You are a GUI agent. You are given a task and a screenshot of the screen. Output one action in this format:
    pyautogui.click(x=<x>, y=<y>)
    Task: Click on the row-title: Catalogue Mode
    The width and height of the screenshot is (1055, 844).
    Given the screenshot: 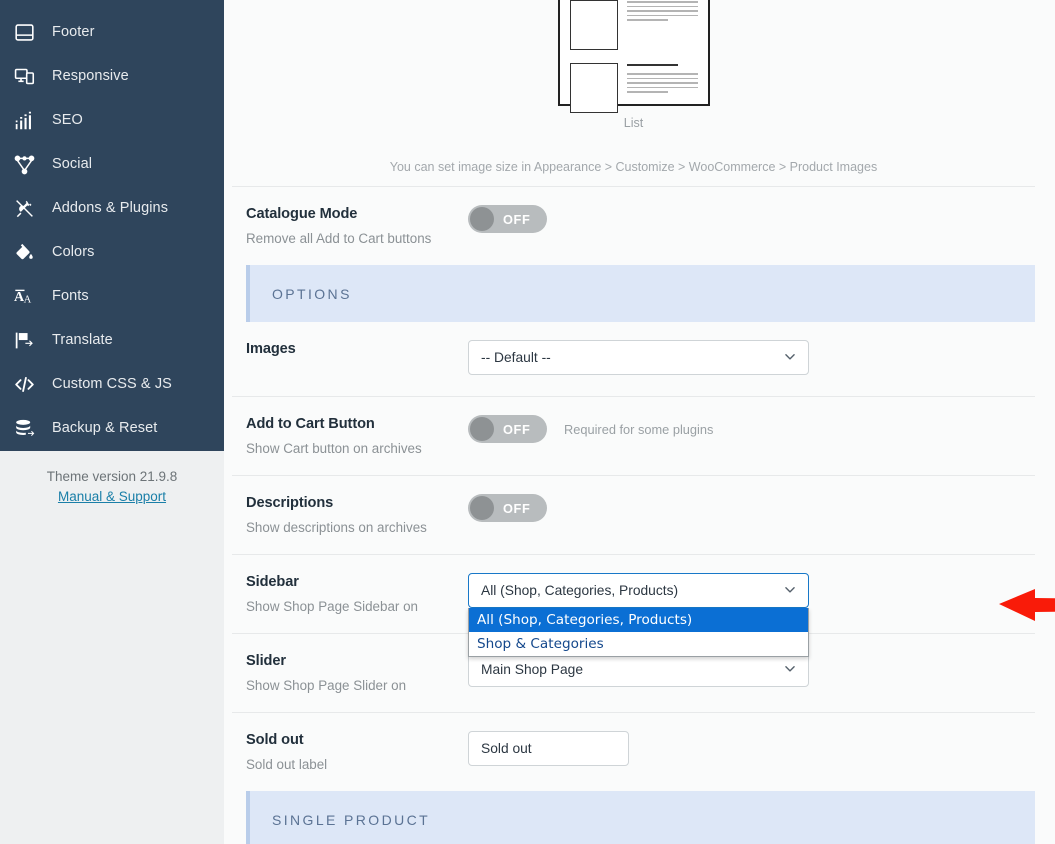 What is the action you would take?
    pyautogui.click(x=302, y=214)
    